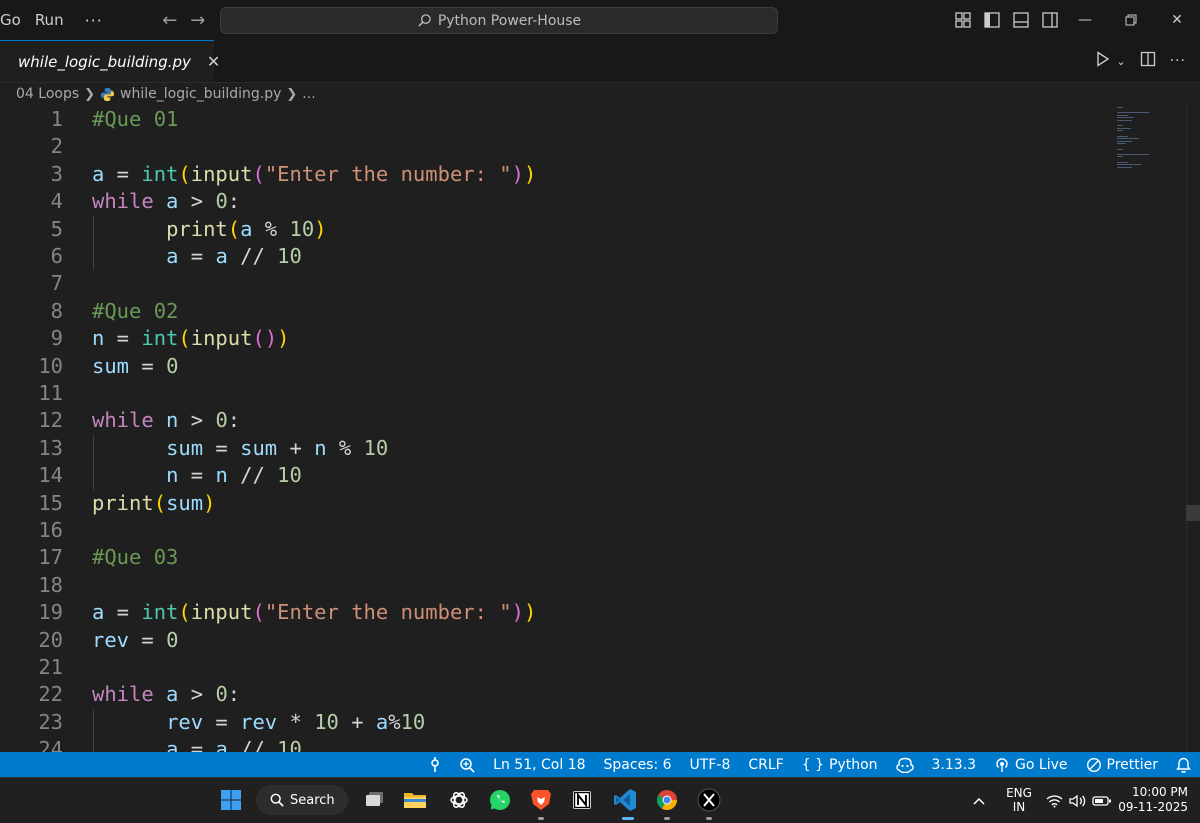  Describe the element at coordinates (234, 475) in the screenshot. I see `code-text: n = n // 10` at that location.